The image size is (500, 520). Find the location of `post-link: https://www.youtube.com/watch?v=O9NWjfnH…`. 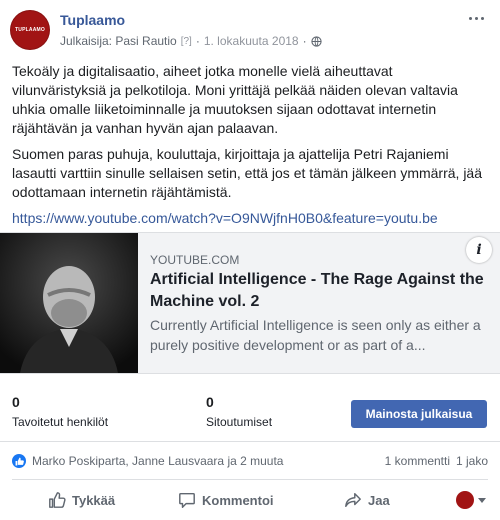

post-link: https://www.youtube.com/watch?v=O9NWjfnH… is located at coordinates (225, 218).